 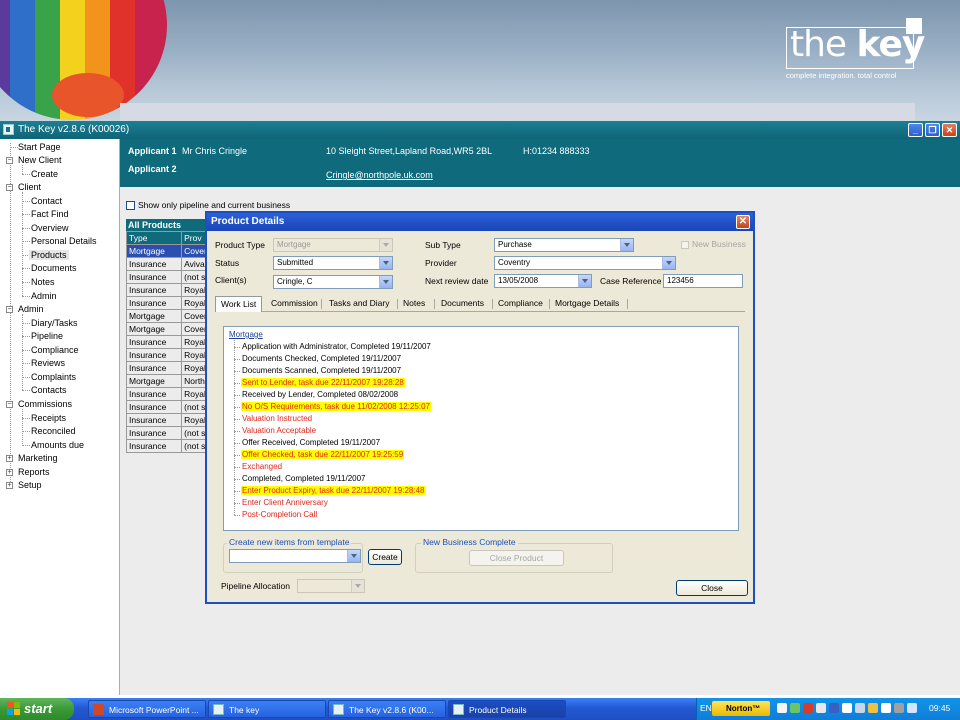 What do you see at coordinates (359, 303) in the screenshot?
I see `tab-tasks-and-diary: Tasks and Diary` at bounding box center [359, 303].